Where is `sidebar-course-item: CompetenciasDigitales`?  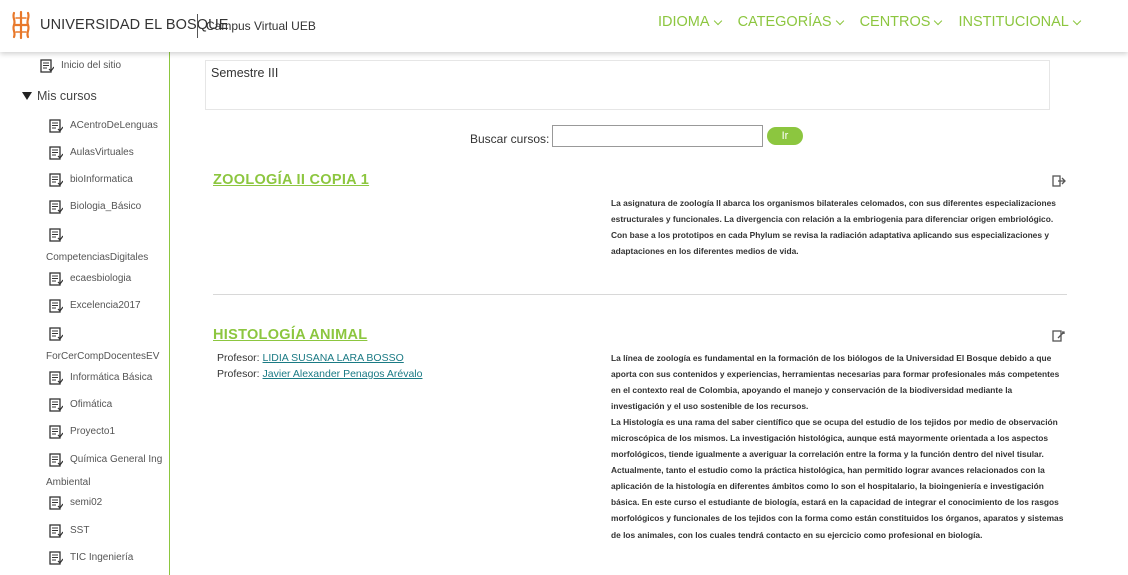
sidebar-course-item: CompetenciasDigitales is located at coordinates (97, 257).